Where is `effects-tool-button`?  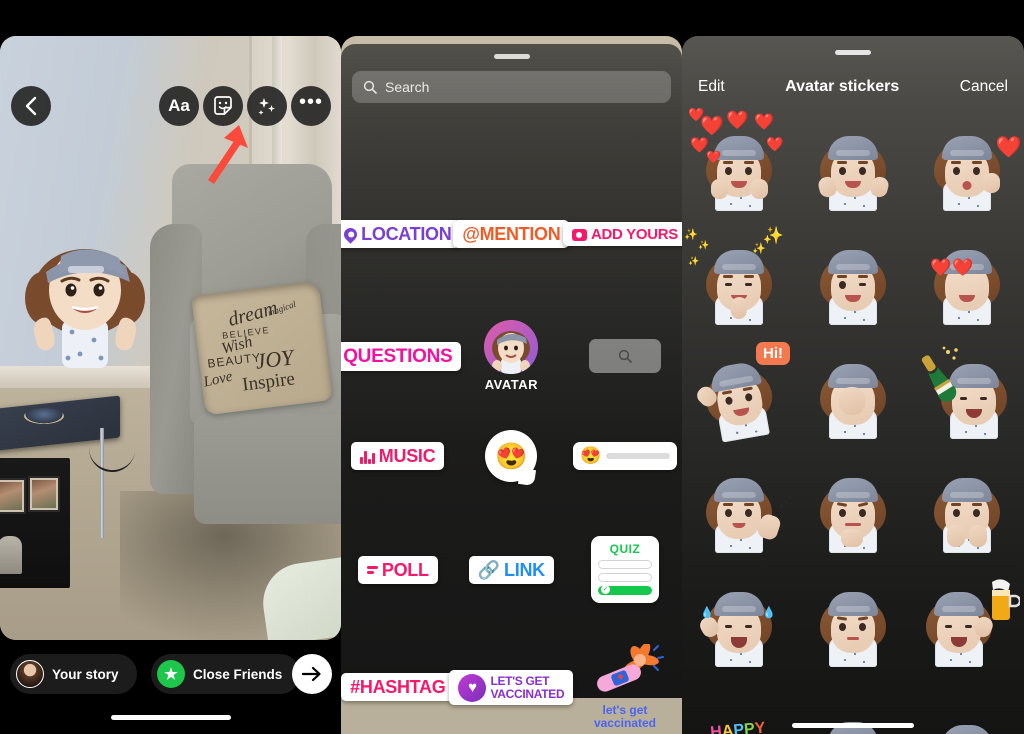 effects-tool-button is located at coordinates (267, 106).